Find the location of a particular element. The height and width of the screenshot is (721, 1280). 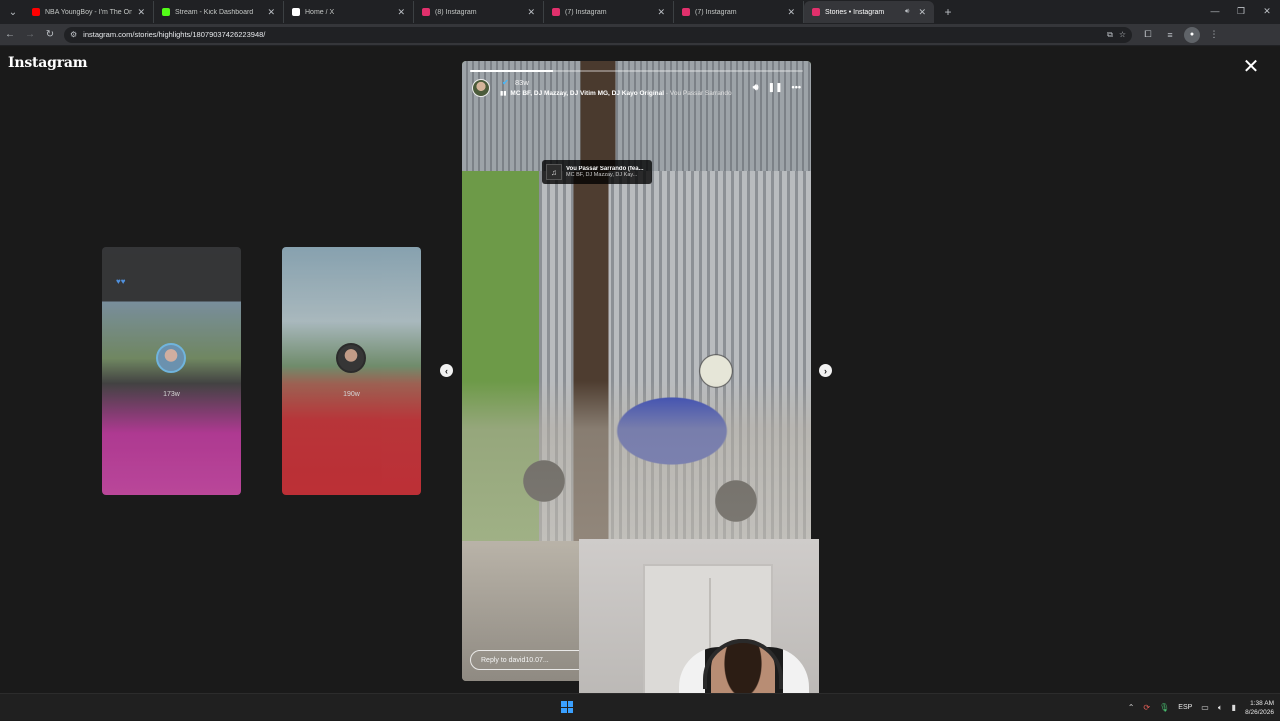

recording-icon: ⟳ is located at coordinates (1146, 707).